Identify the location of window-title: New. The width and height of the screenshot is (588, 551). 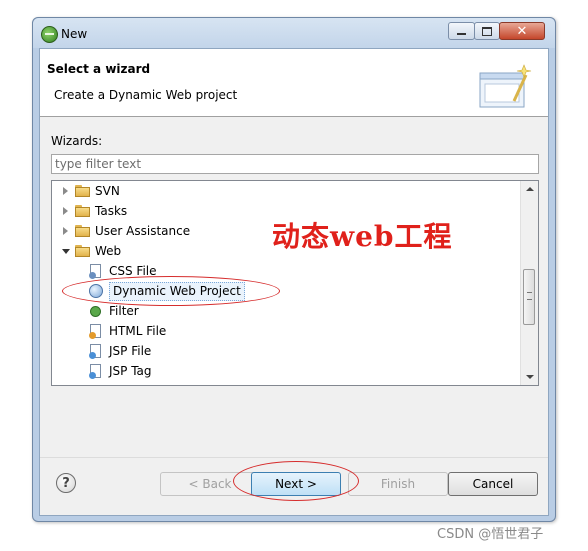
(74, 34).